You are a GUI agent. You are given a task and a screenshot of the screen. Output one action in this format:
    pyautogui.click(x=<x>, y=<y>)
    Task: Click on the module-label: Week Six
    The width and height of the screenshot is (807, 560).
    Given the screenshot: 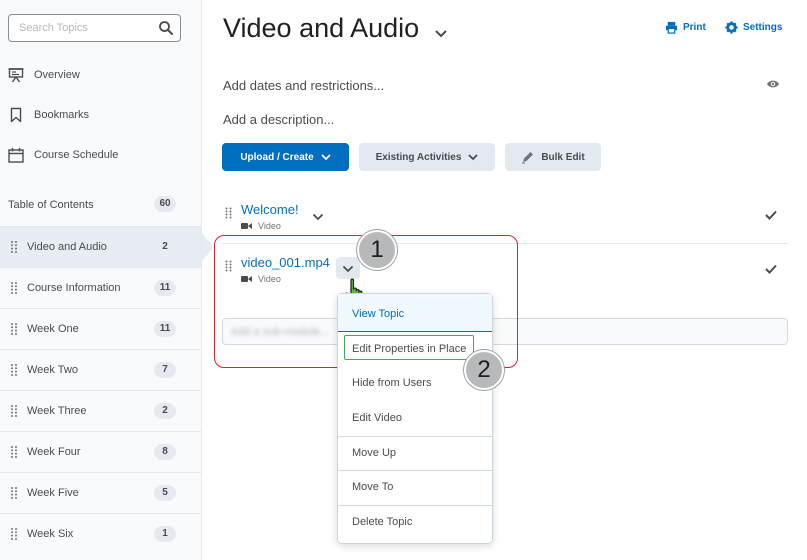 What is the action you would take?
    pyautogui.click(x=50, y=534)
    